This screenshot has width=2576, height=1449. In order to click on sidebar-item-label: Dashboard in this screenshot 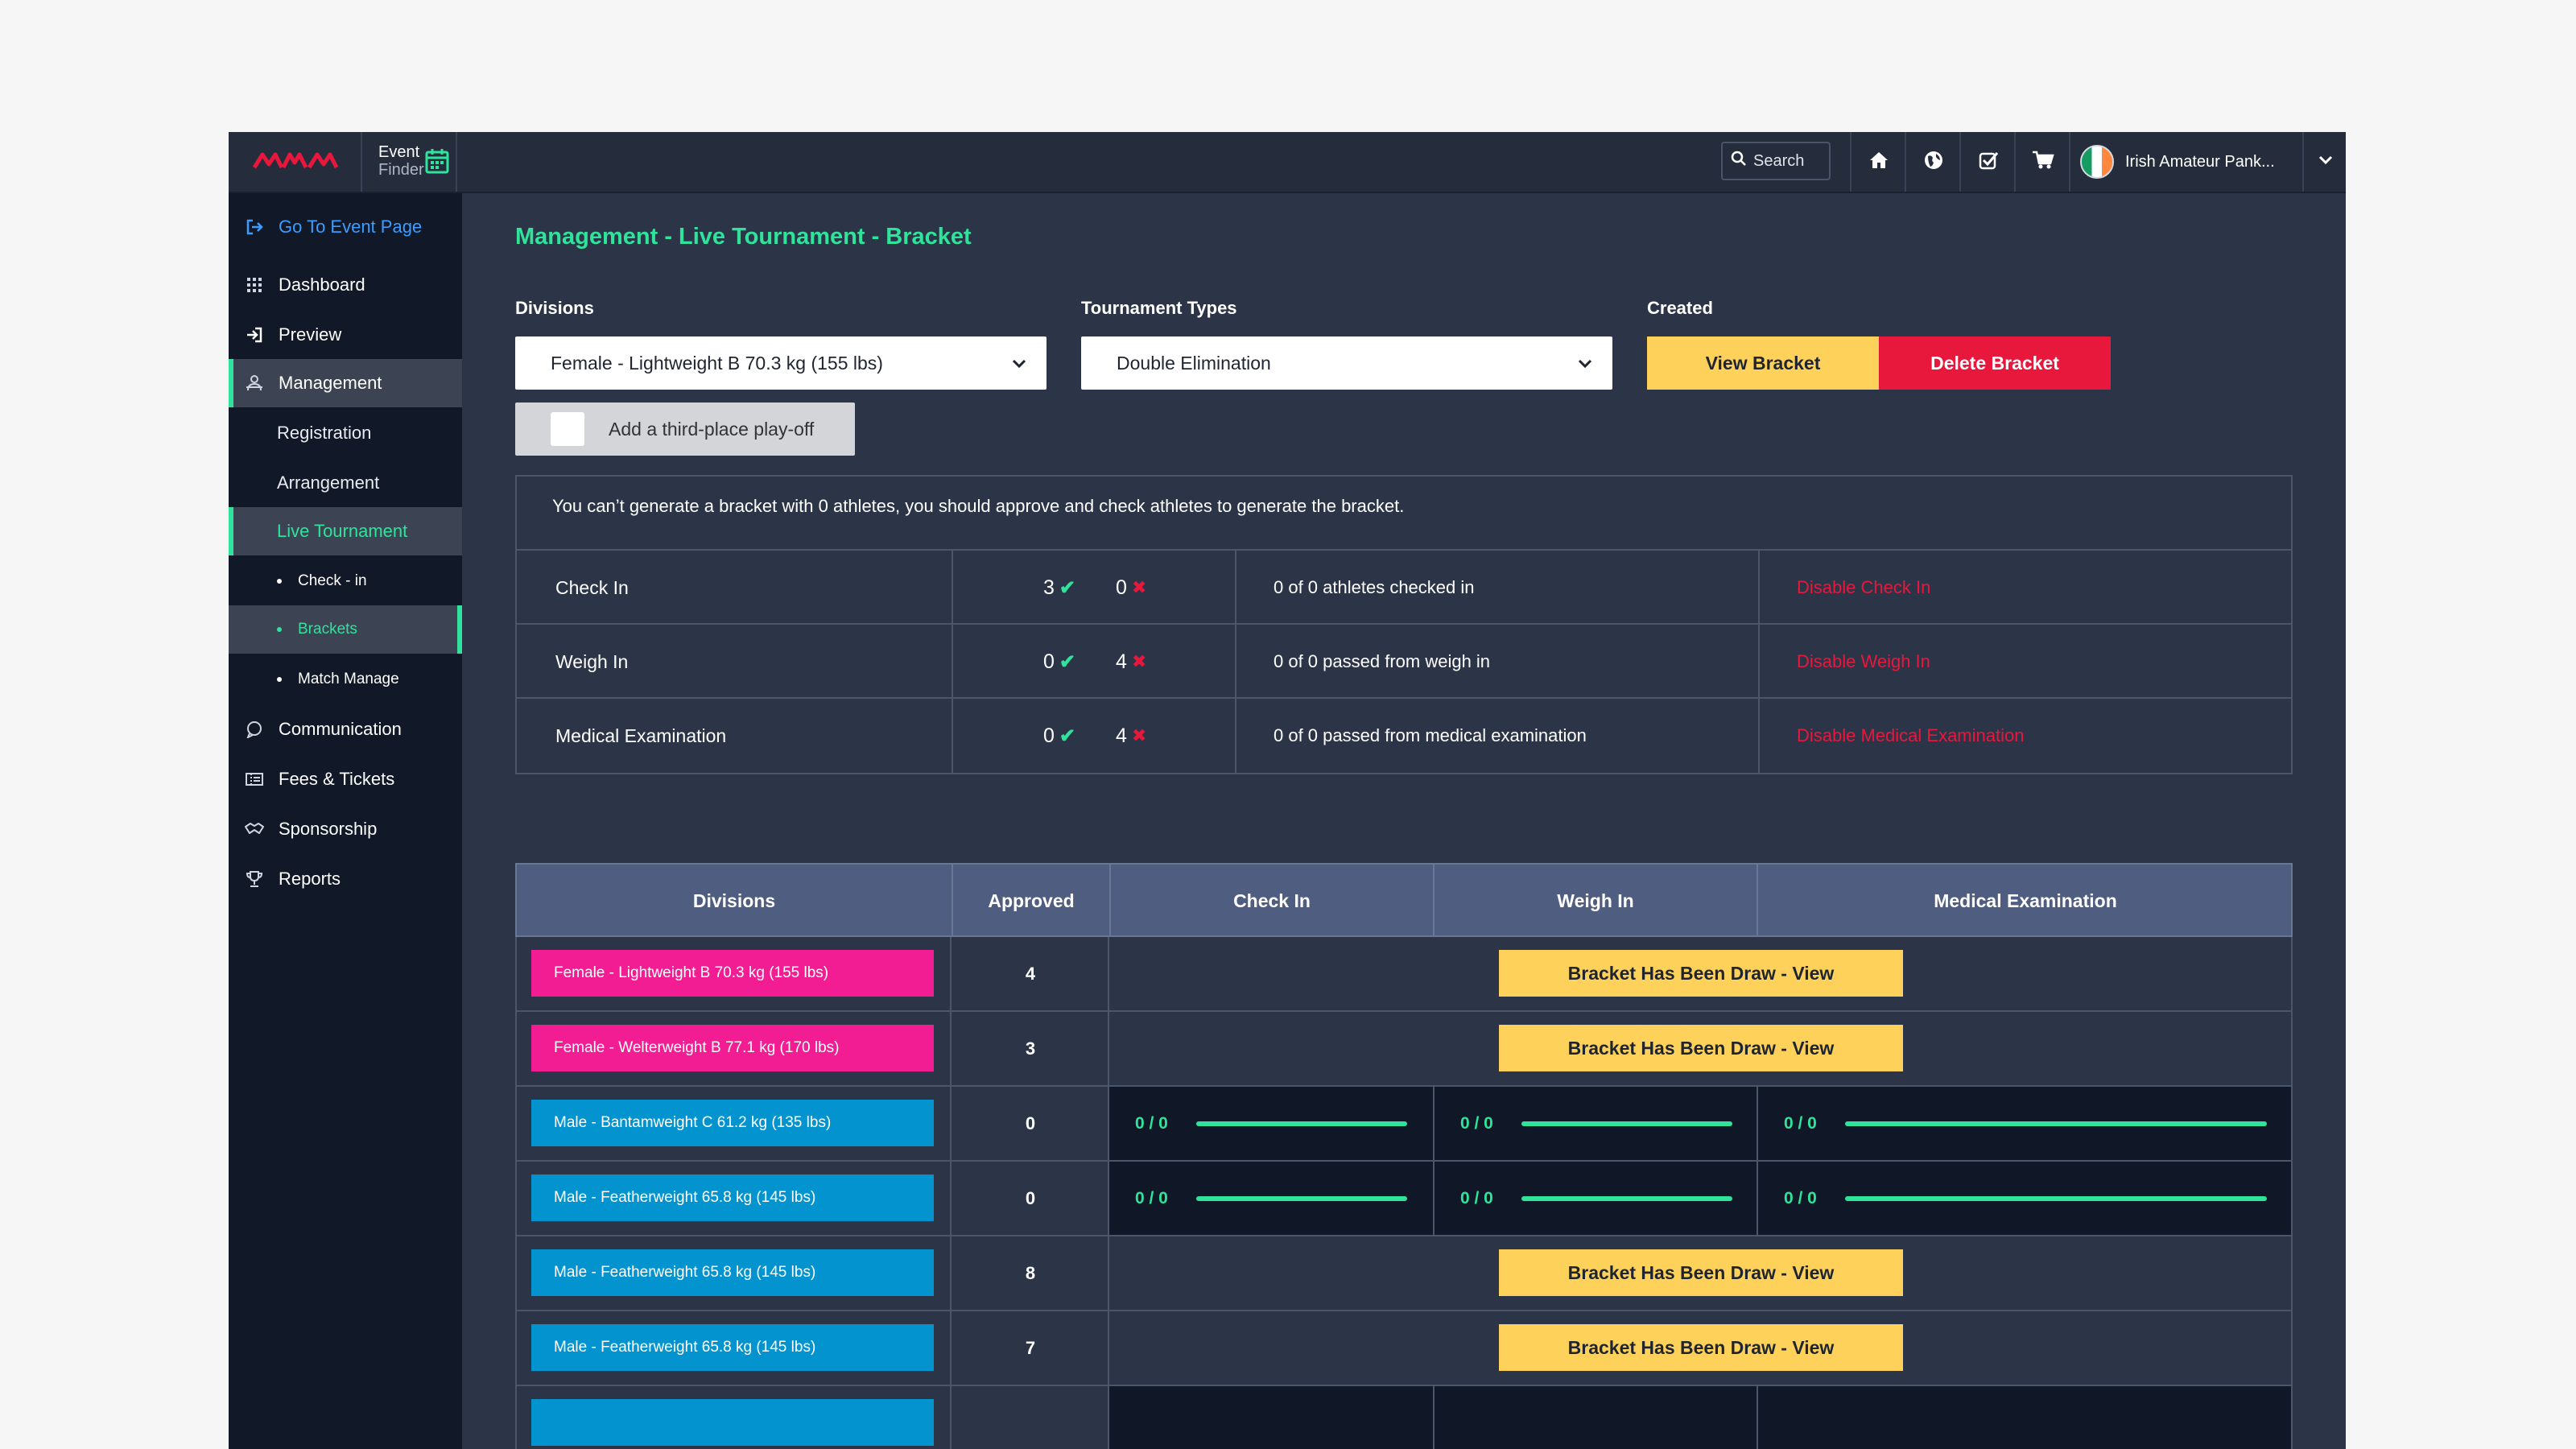, I will do `click(322, 285)`.